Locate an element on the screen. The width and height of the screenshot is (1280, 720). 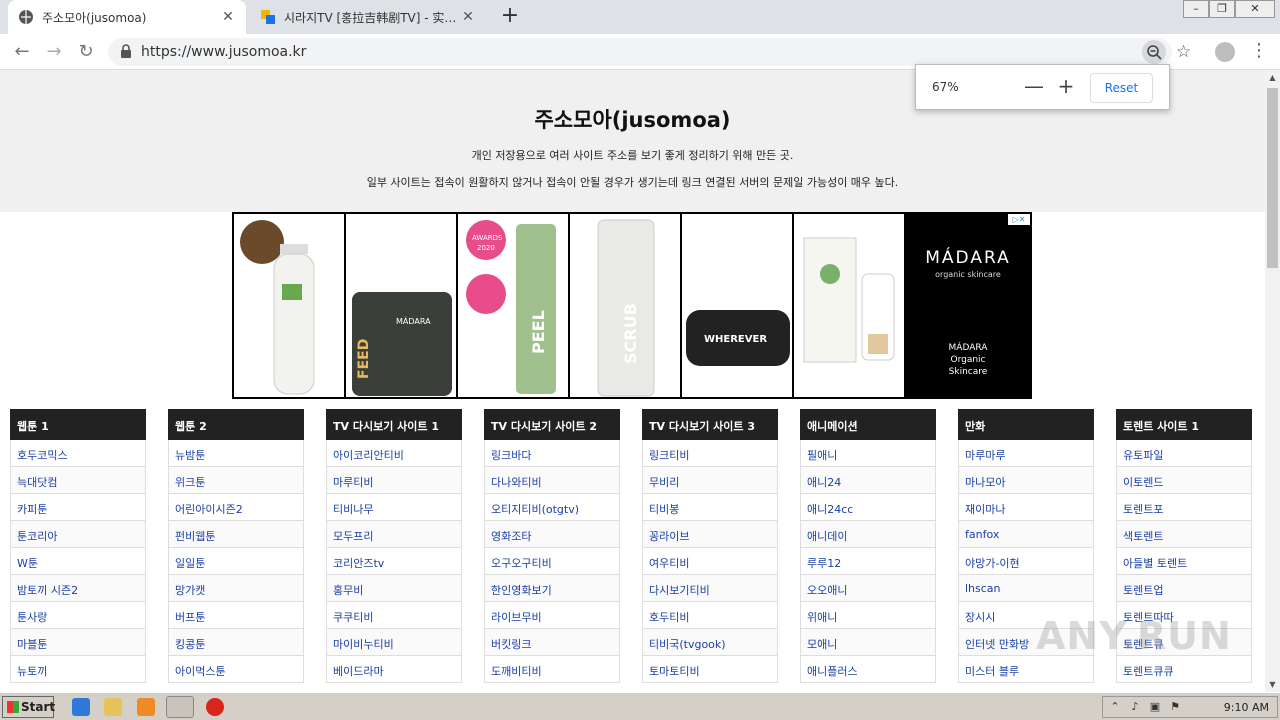
restore-window-icon: ❐ is located at coordinates (1222, 9).